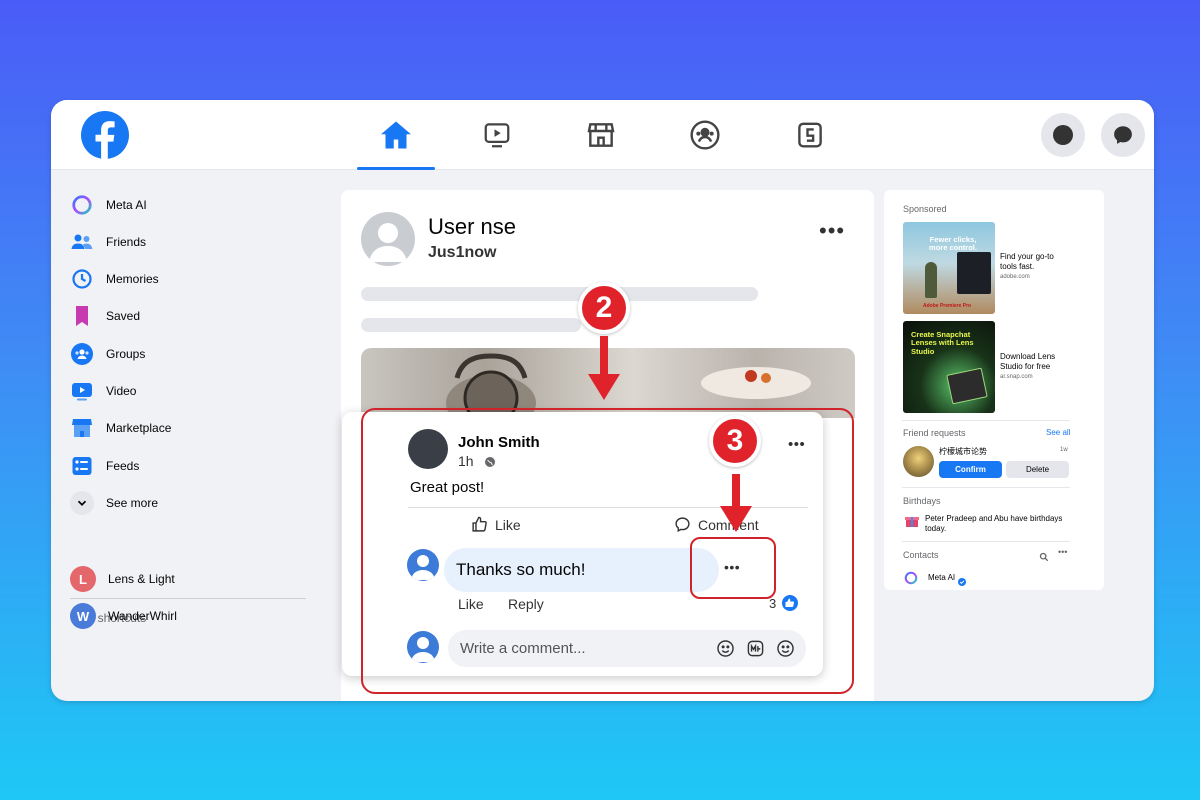 This screenshot has width=1200, height=800. I want to click on feeds-icon, so click(82, 466).